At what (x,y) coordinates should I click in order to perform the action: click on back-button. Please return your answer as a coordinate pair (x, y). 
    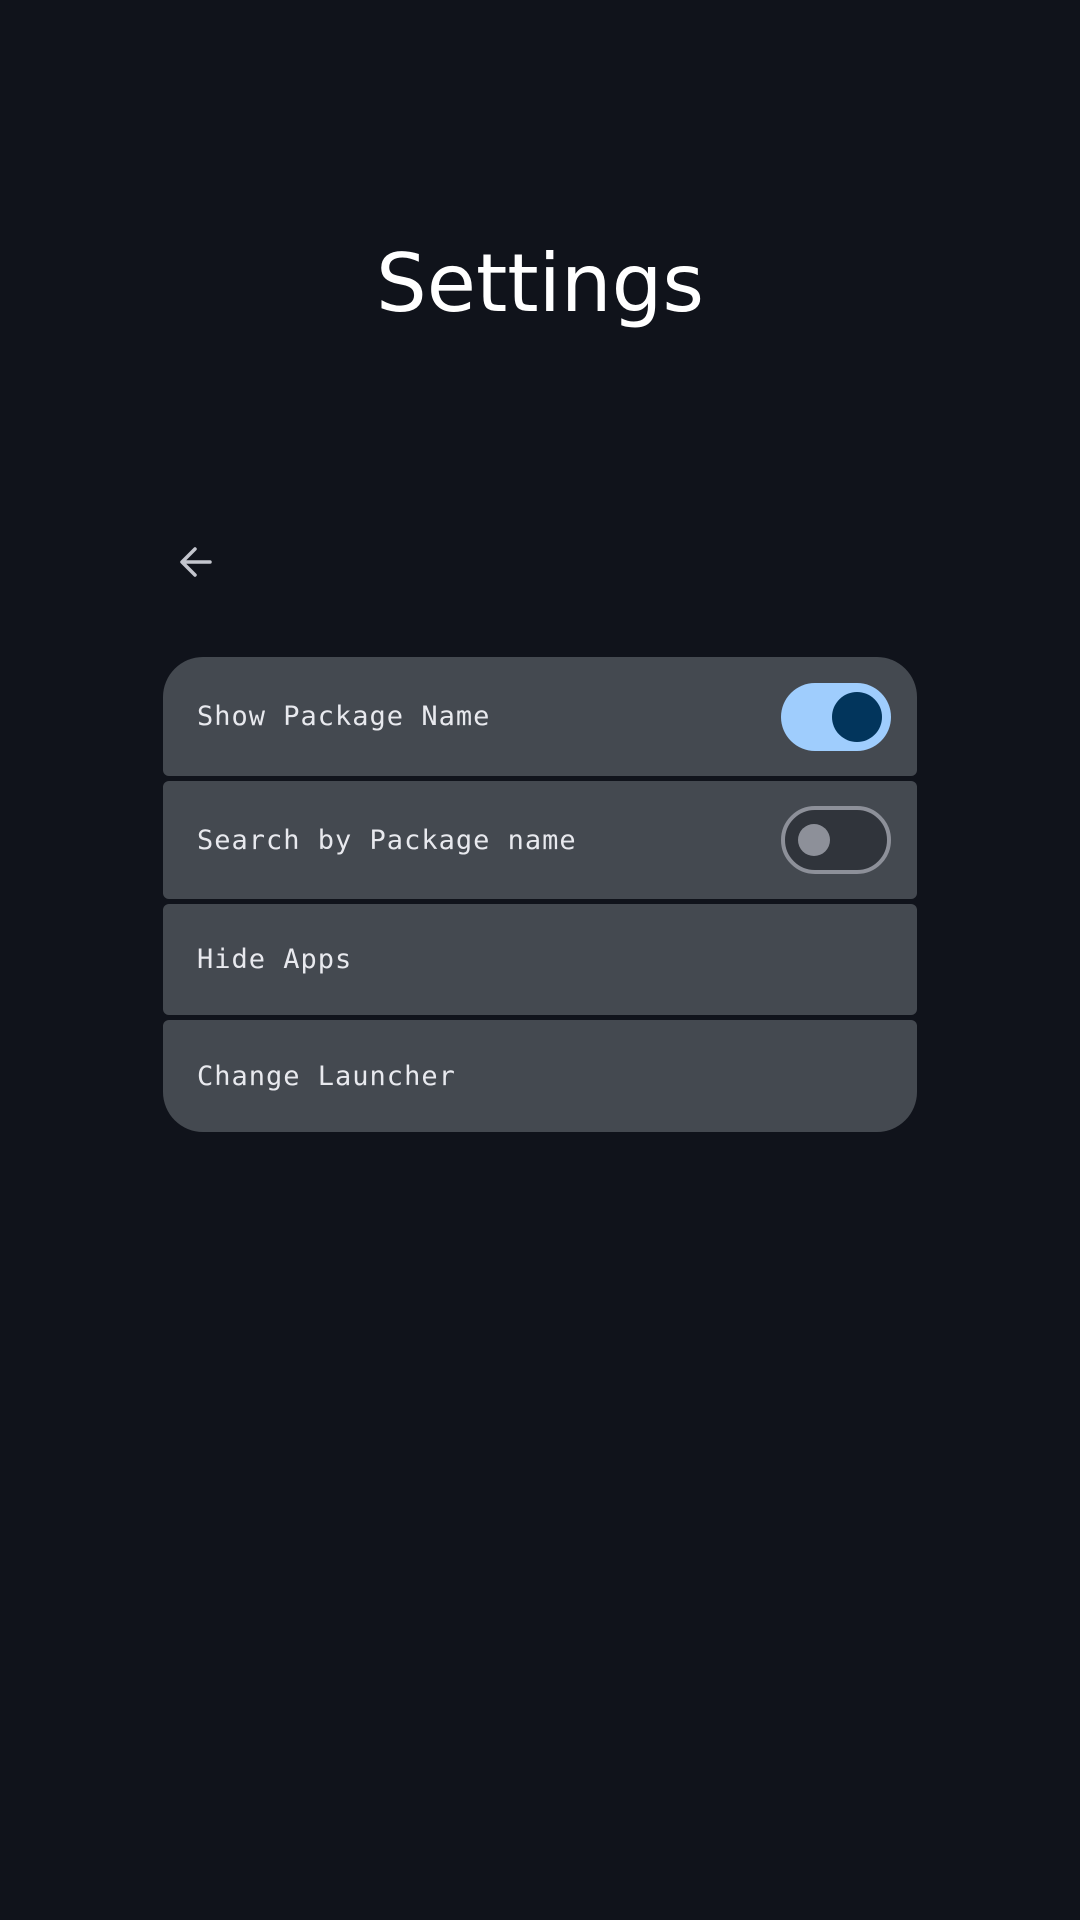
    Looking at the image, I should click on (196, 562).